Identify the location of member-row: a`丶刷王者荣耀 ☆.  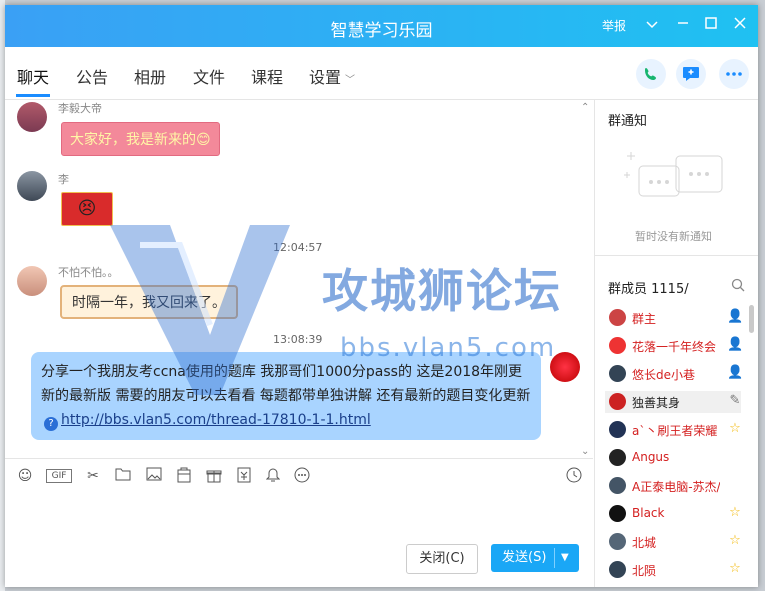
(673, 430).